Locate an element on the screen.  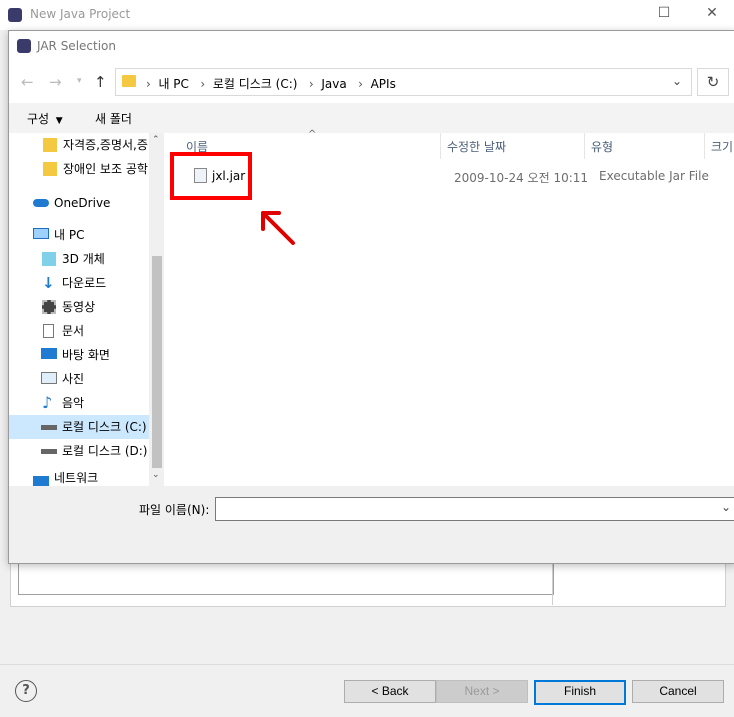
sidebar-item-label: 음악 is located at coordinates (73, 403).